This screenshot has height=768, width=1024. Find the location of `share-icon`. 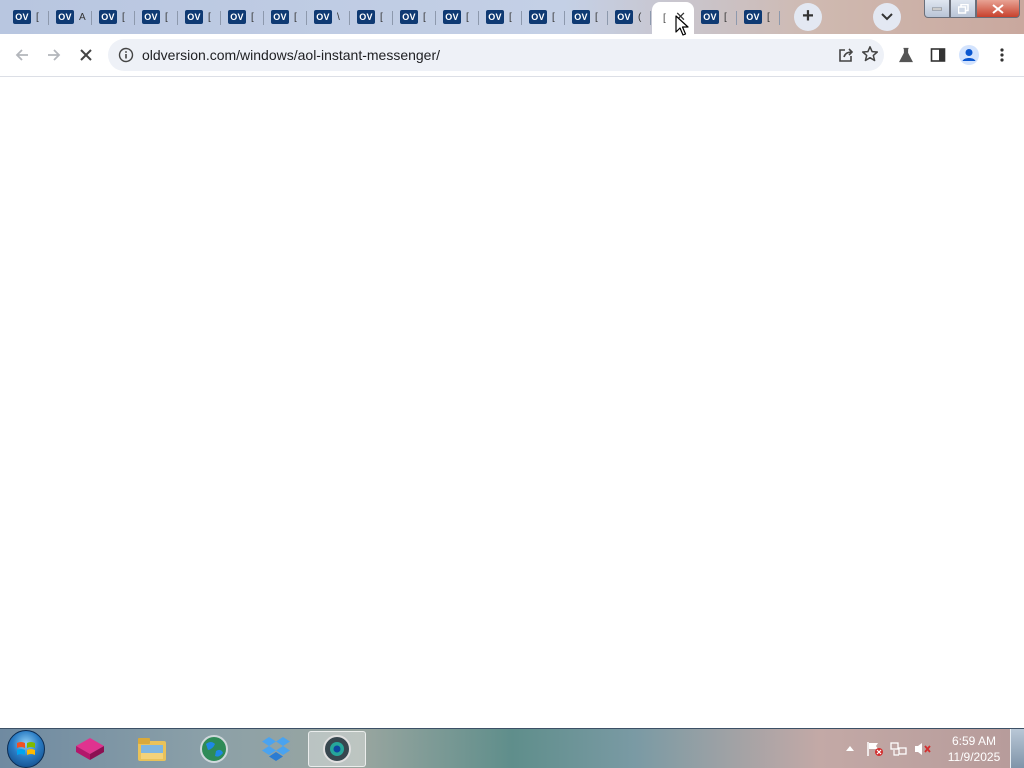

share-icon is located at coordinates (846, 55).